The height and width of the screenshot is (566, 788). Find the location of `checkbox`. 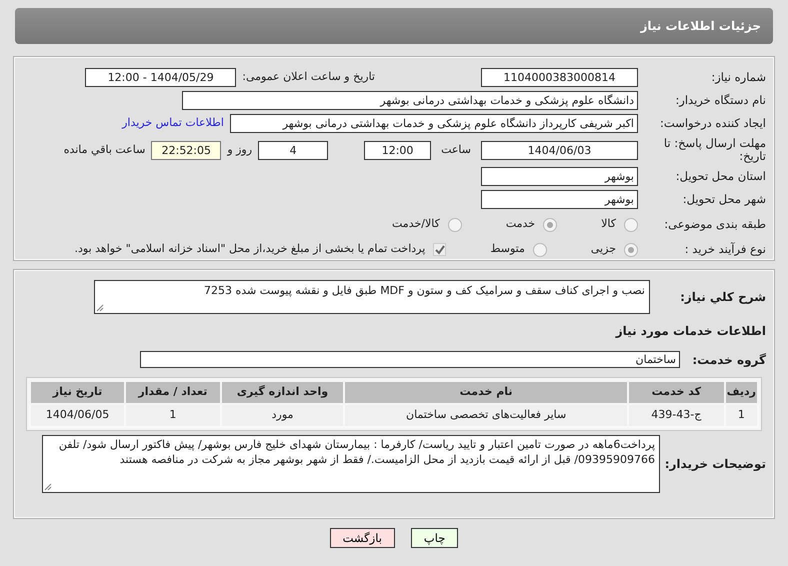

checkbox is located at coordinates (439, 249).